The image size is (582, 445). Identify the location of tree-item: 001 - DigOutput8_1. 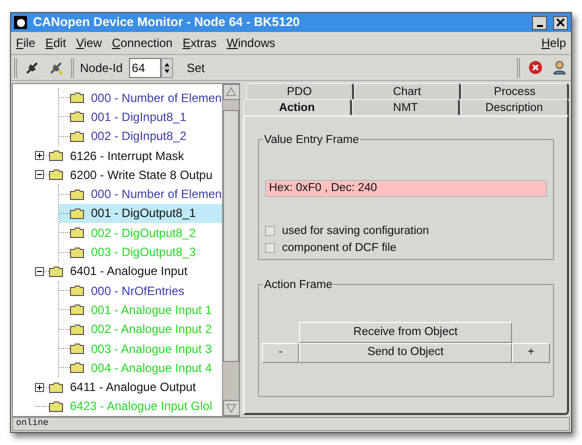
(140, 214).